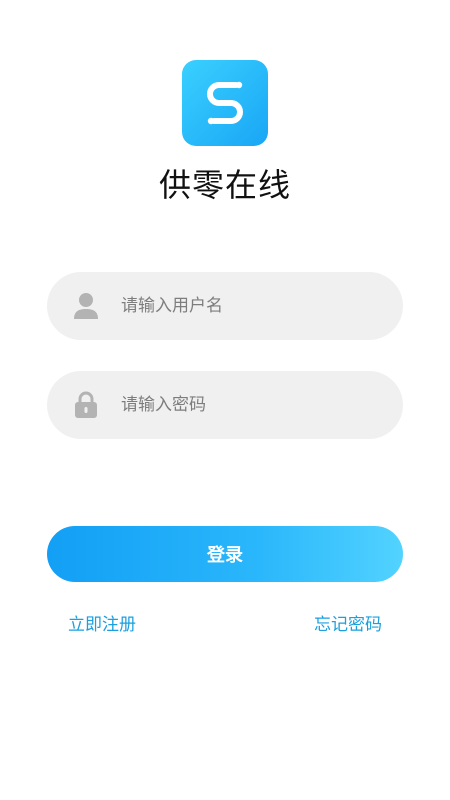  I want to click on s-swap-logo-icon, so click(225, 103).